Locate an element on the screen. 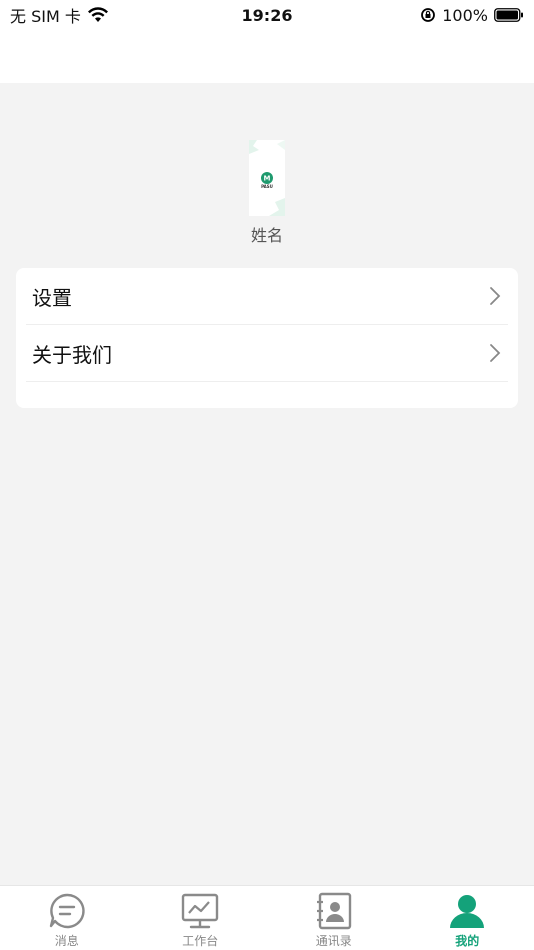  menu-card: 设置 关于我们 is located at coordinates (267, 338).